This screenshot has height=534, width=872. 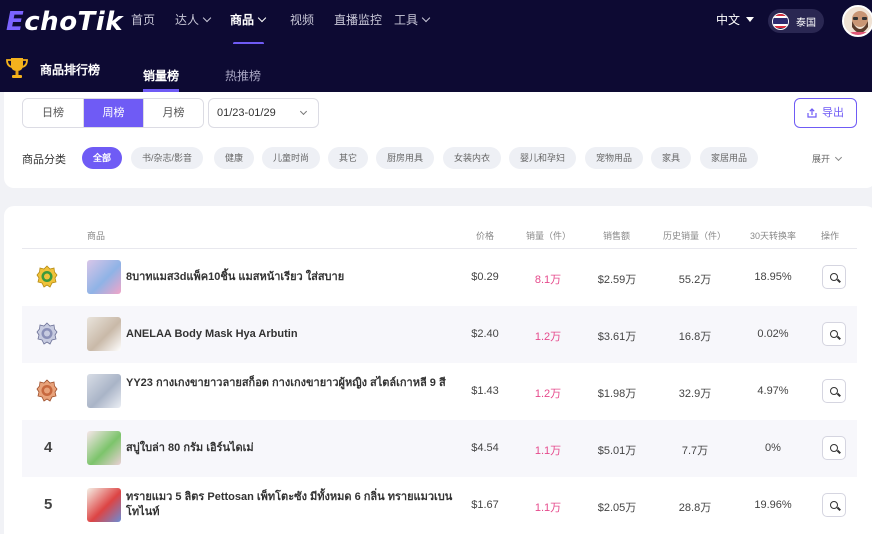 I want to click on trophy-icon, so click(x=17, y=68).